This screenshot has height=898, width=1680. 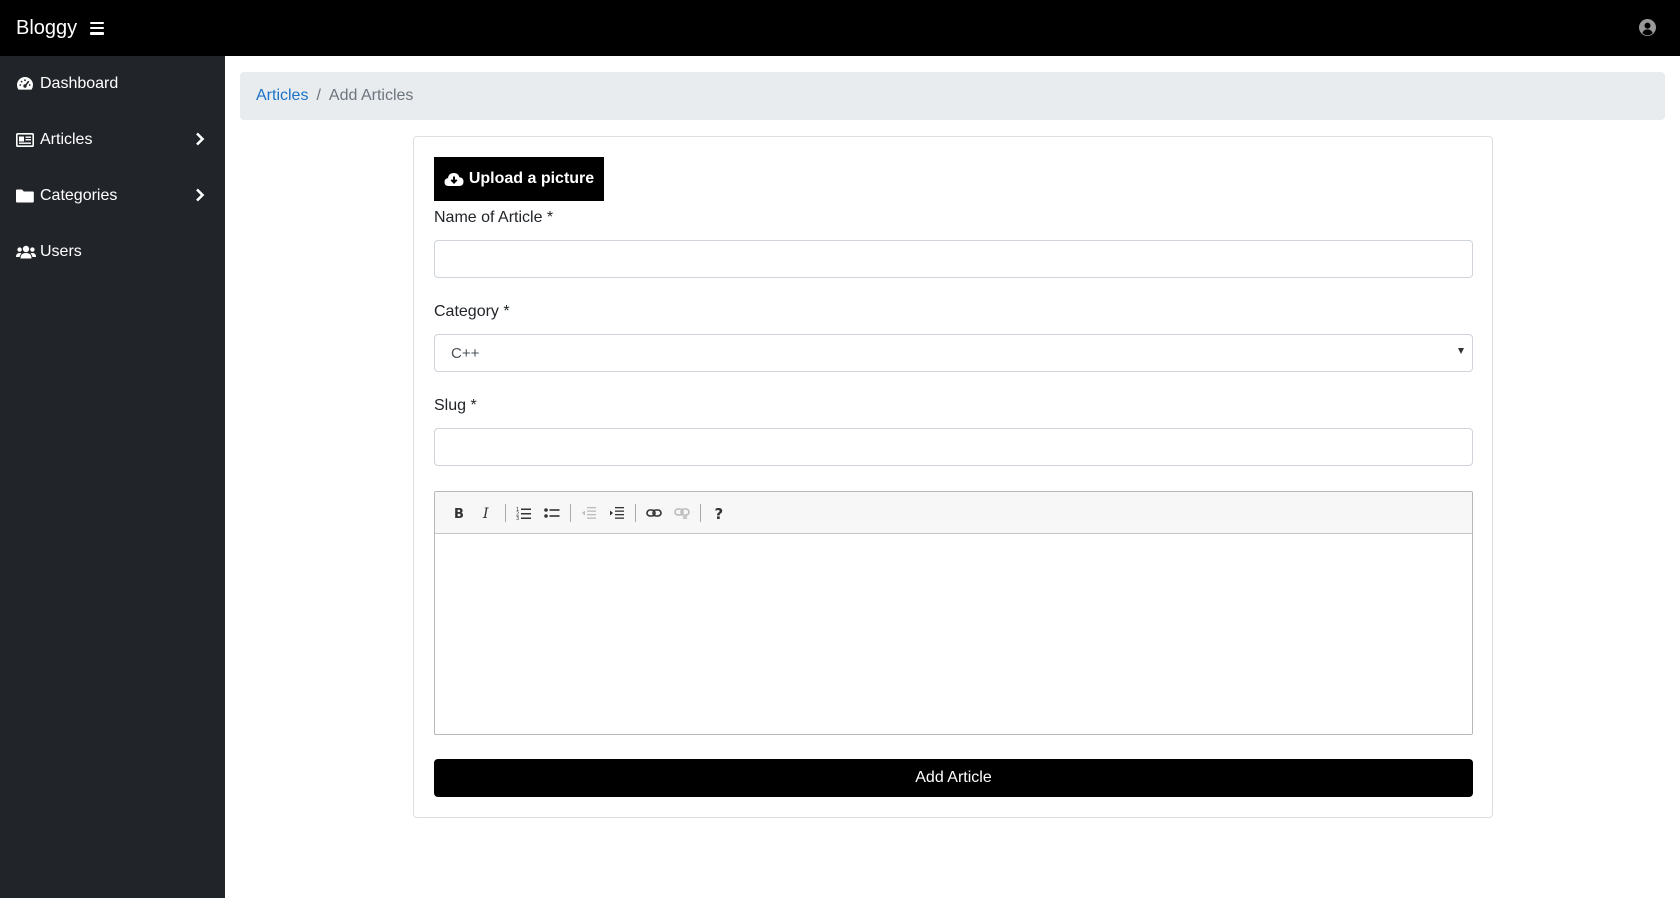 I want to click on dropdown-caret-icon, so click(x=1461, y=351).